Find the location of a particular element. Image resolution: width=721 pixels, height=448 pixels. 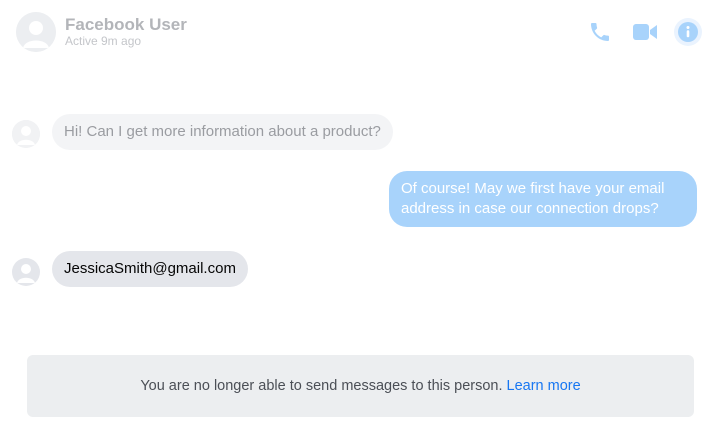

contact-avatar is located at coordinates (36, 32).